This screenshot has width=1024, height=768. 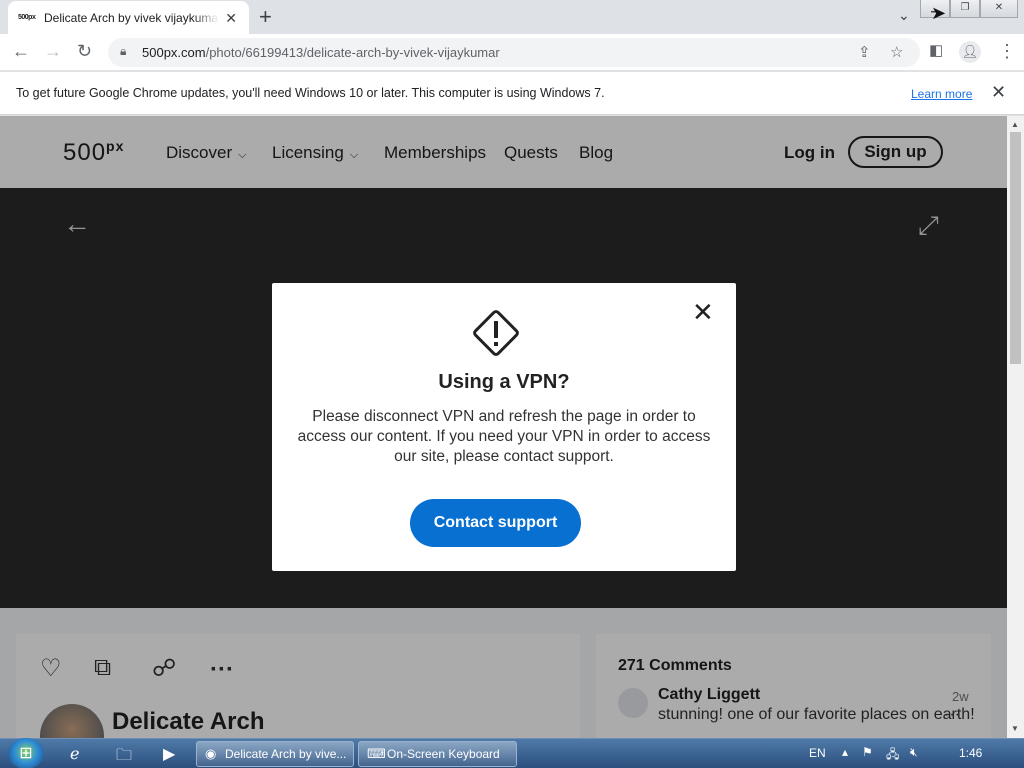 What do you see at coordinates (1015, 248) in the screenshot?
I see `scroll-thumb` at bounding box center [1015, 248].